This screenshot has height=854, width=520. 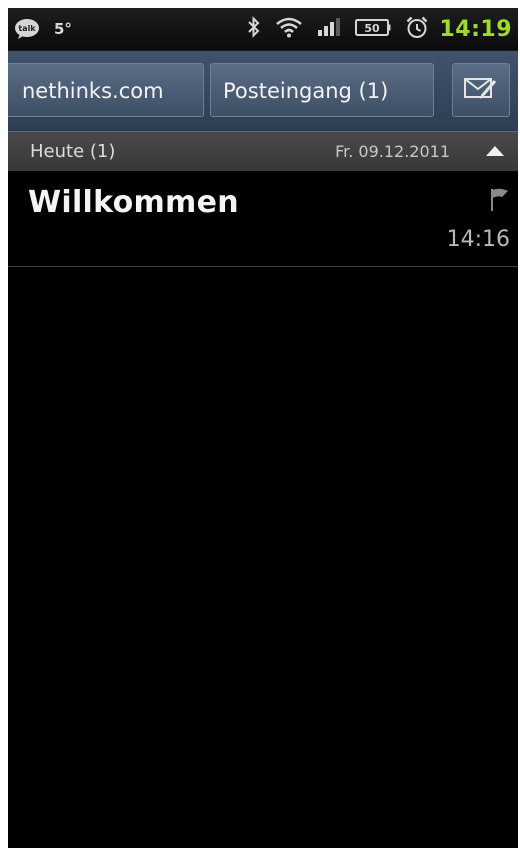 What do you see at coordinates (73, 151) in the screenshot?
I see `section-title: Heute (1)` at bounding box center [73, 151].